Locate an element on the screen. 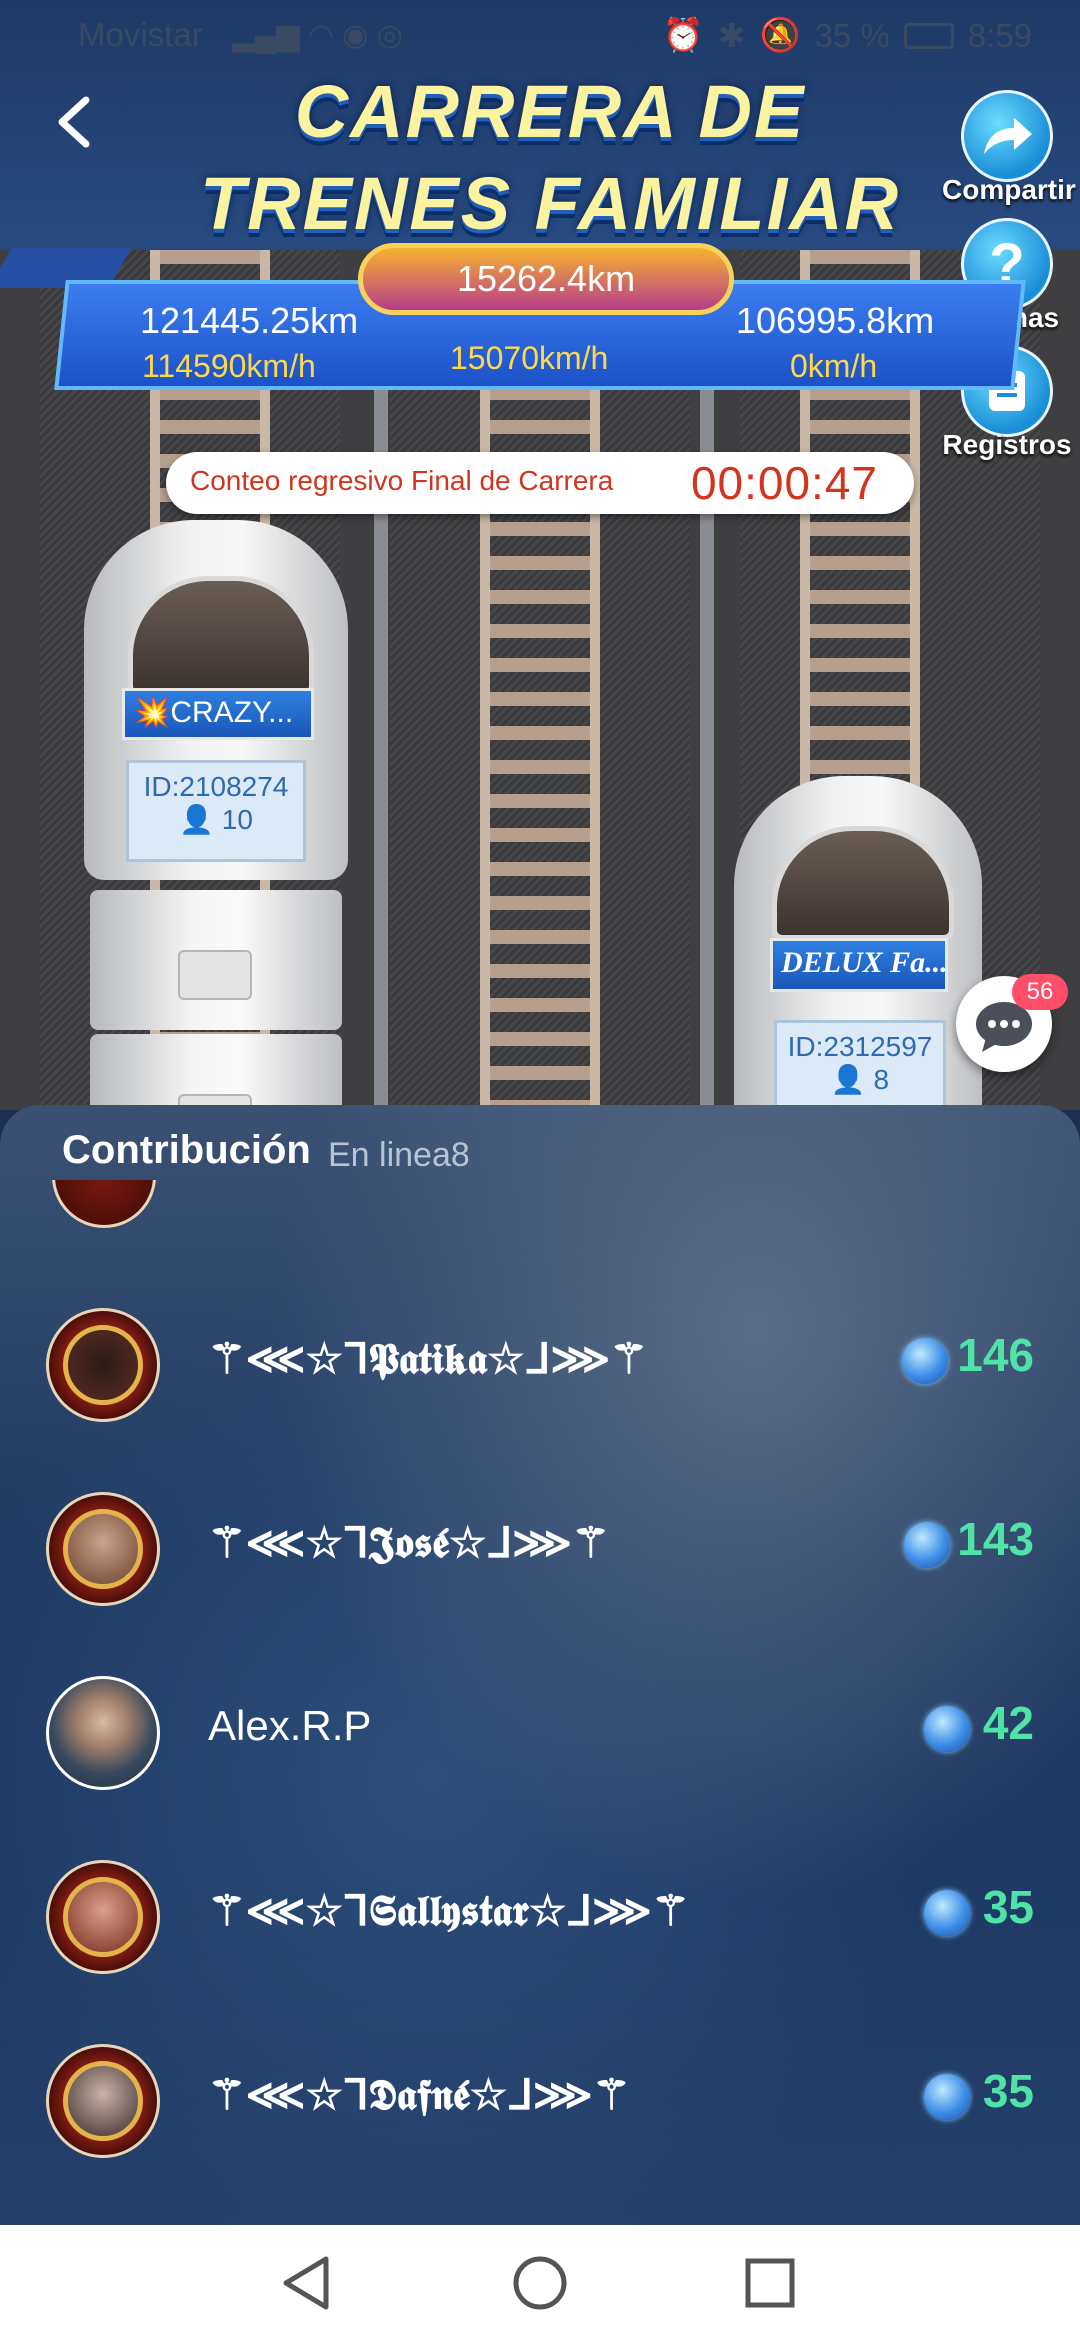 The image size is (1080, 2340). train-id-box: ID:2108274 👤 10 is located at coordinates (216, 811).